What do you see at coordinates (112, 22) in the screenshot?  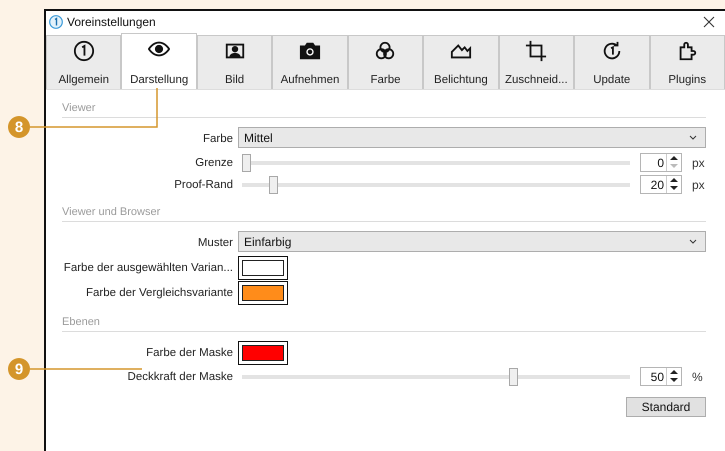 I see `window-title: Voreinstellungen` at bounding box center [112, 22].